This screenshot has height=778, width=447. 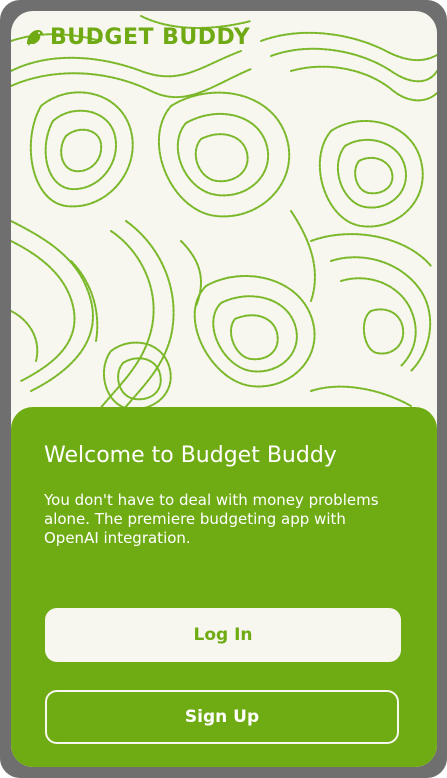 I want to click on login-button: Log In, so click(x=223, y=635).